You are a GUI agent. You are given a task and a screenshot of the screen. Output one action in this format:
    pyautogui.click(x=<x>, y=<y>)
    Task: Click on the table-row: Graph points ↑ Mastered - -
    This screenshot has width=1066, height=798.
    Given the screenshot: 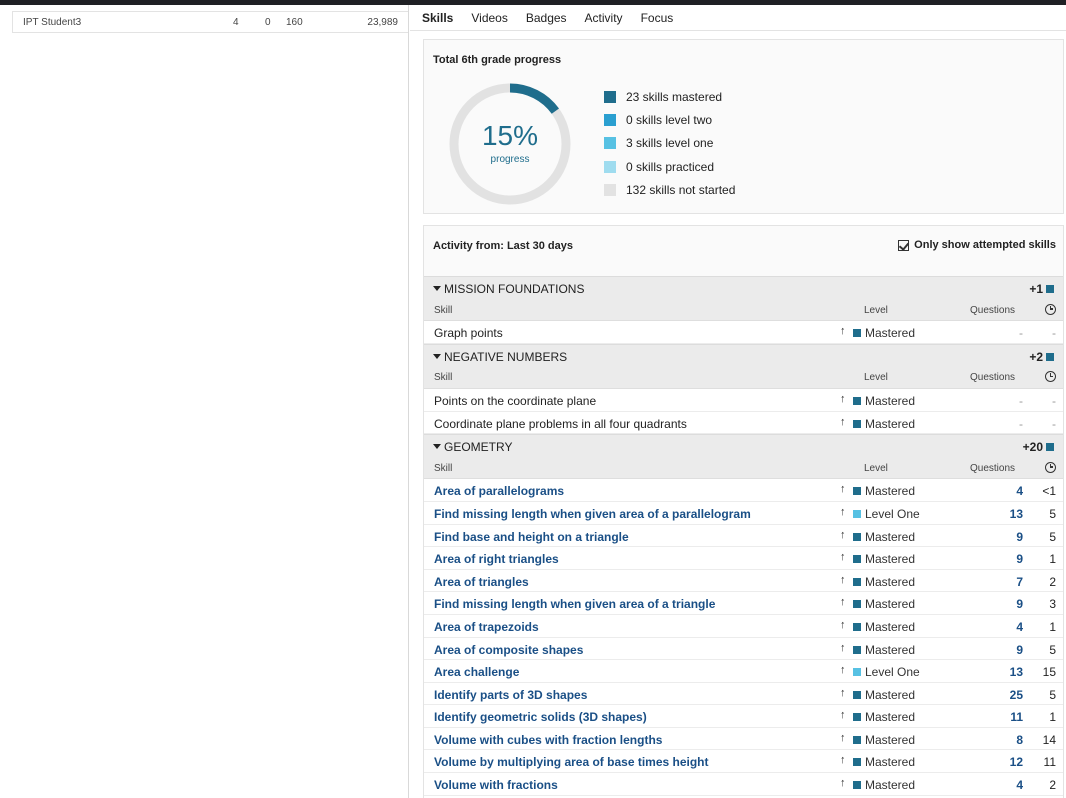 What is the action you would take?
    pyautogui.click(x=743, y=332)
    